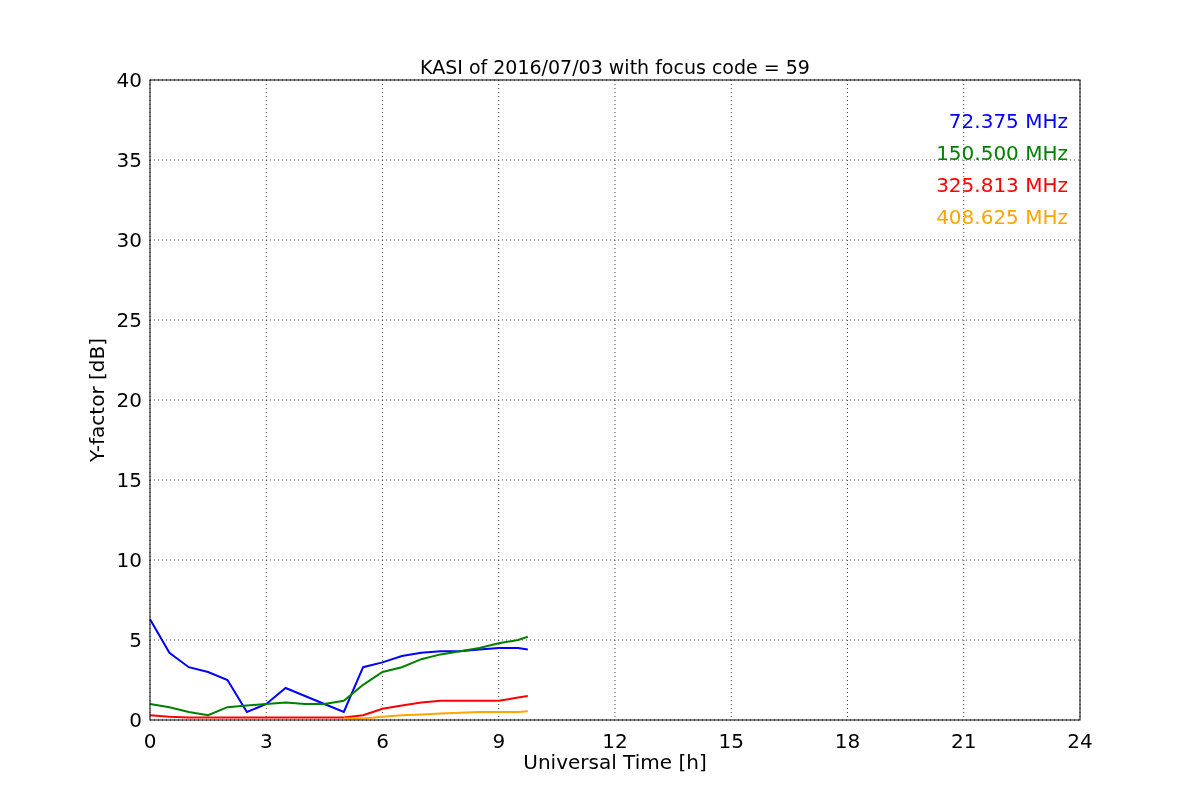  What do you see at coordinates (129, 160) in the screenshot?
I see `y-tick-label: 35` at bounding box center [129, 160].